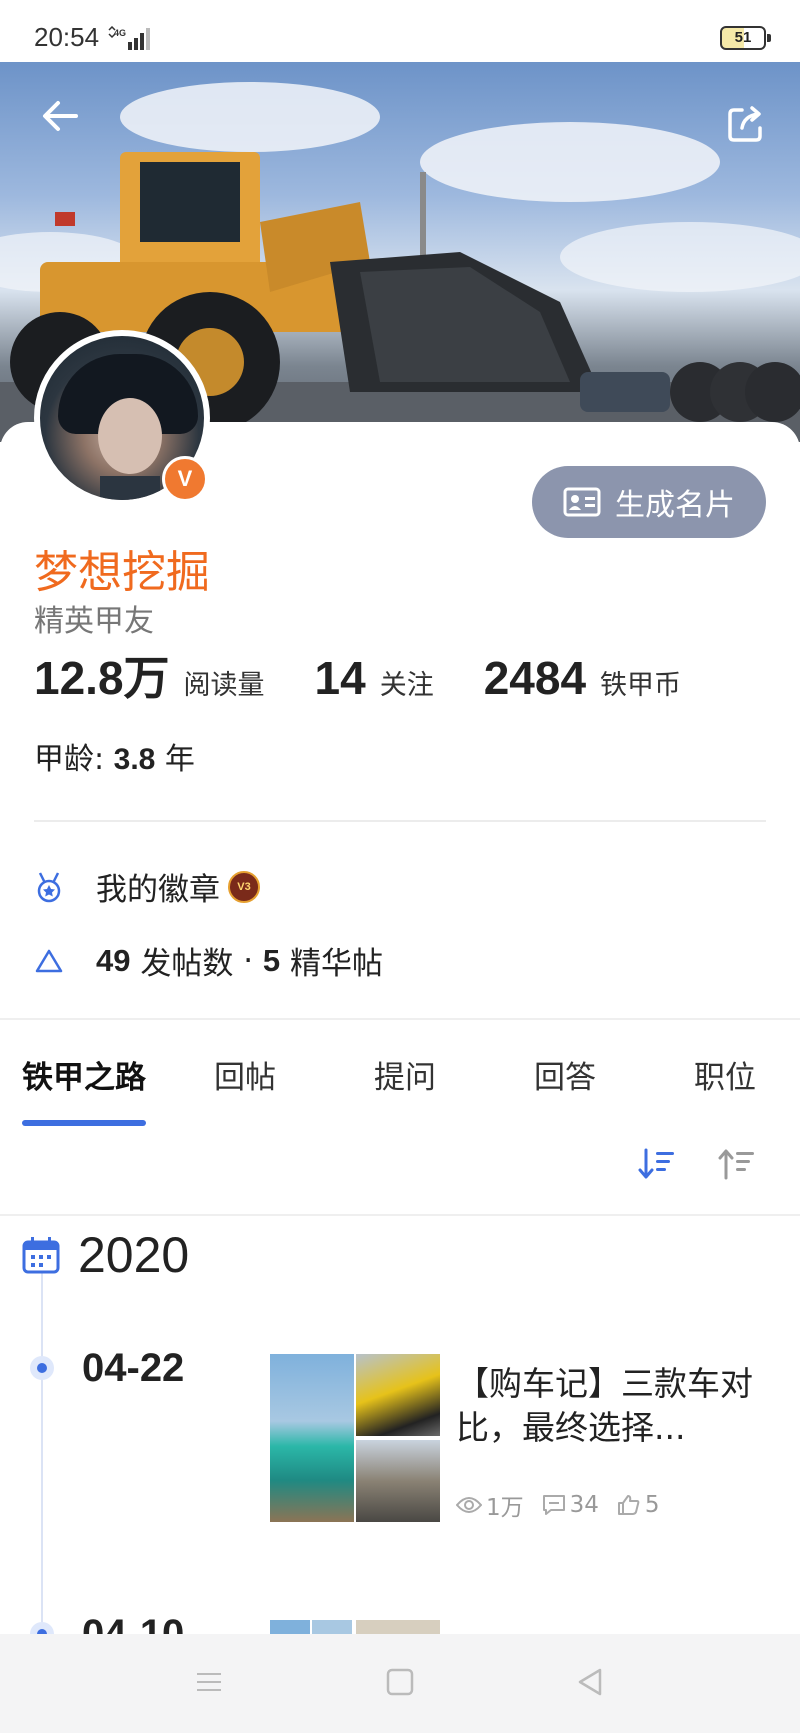  I want to click on tab-jobs: 职位, so click(725, 1074).